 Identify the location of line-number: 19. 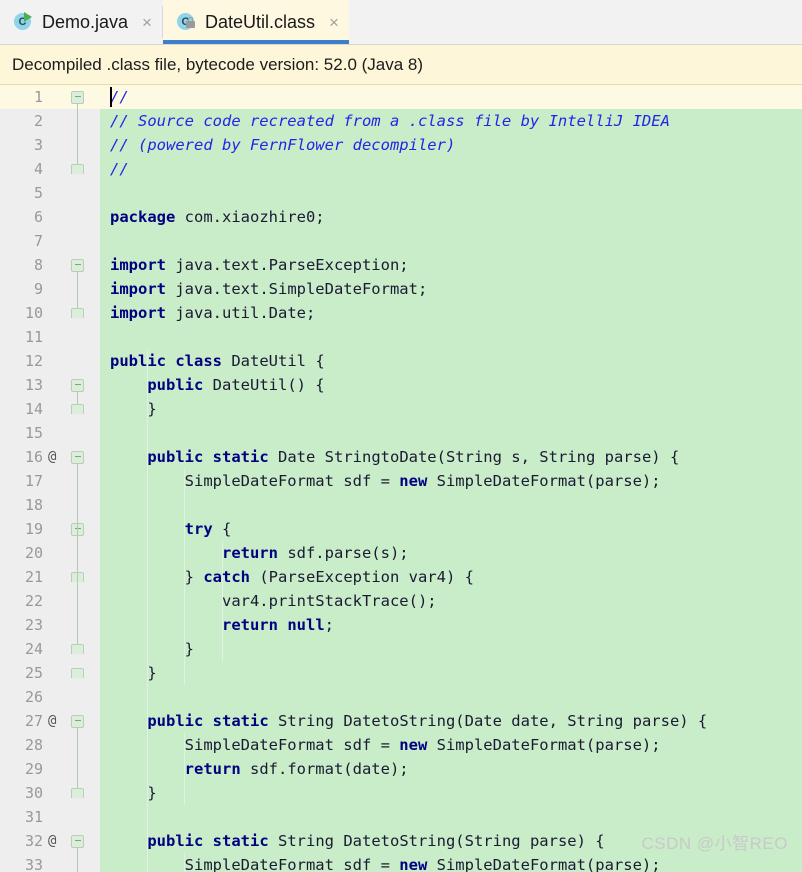
(33, 529).